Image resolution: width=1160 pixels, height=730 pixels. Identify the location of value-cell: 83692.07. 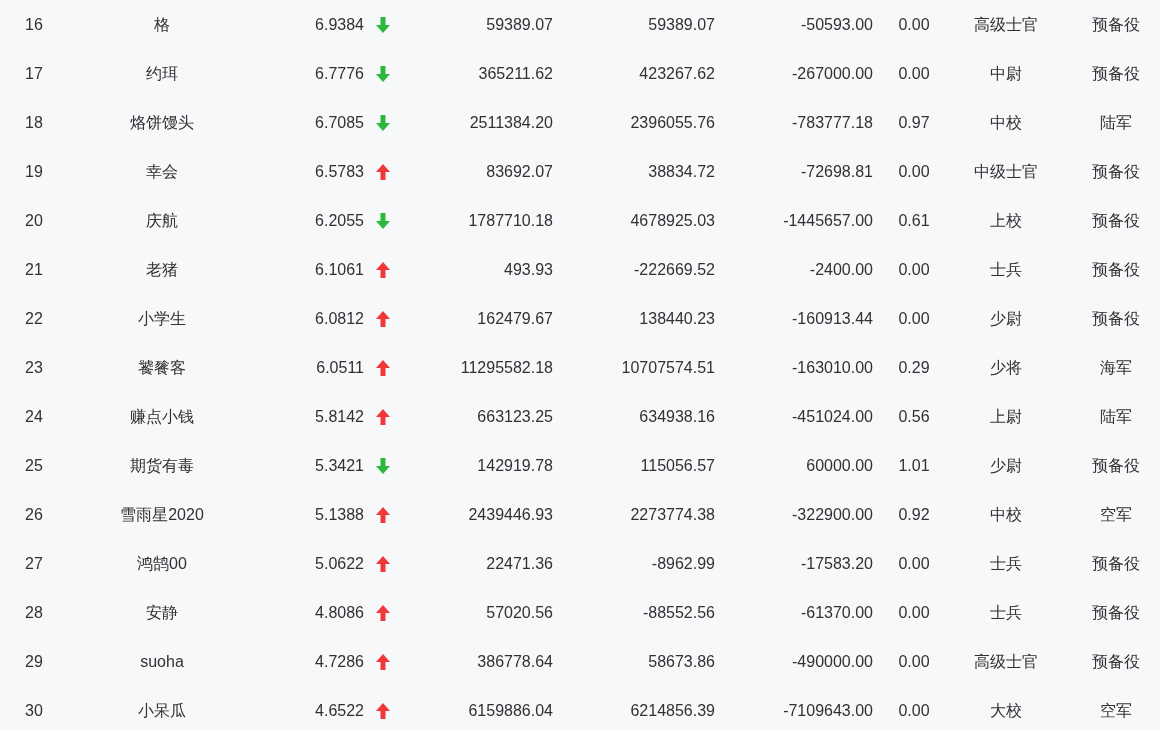
(519, 171).